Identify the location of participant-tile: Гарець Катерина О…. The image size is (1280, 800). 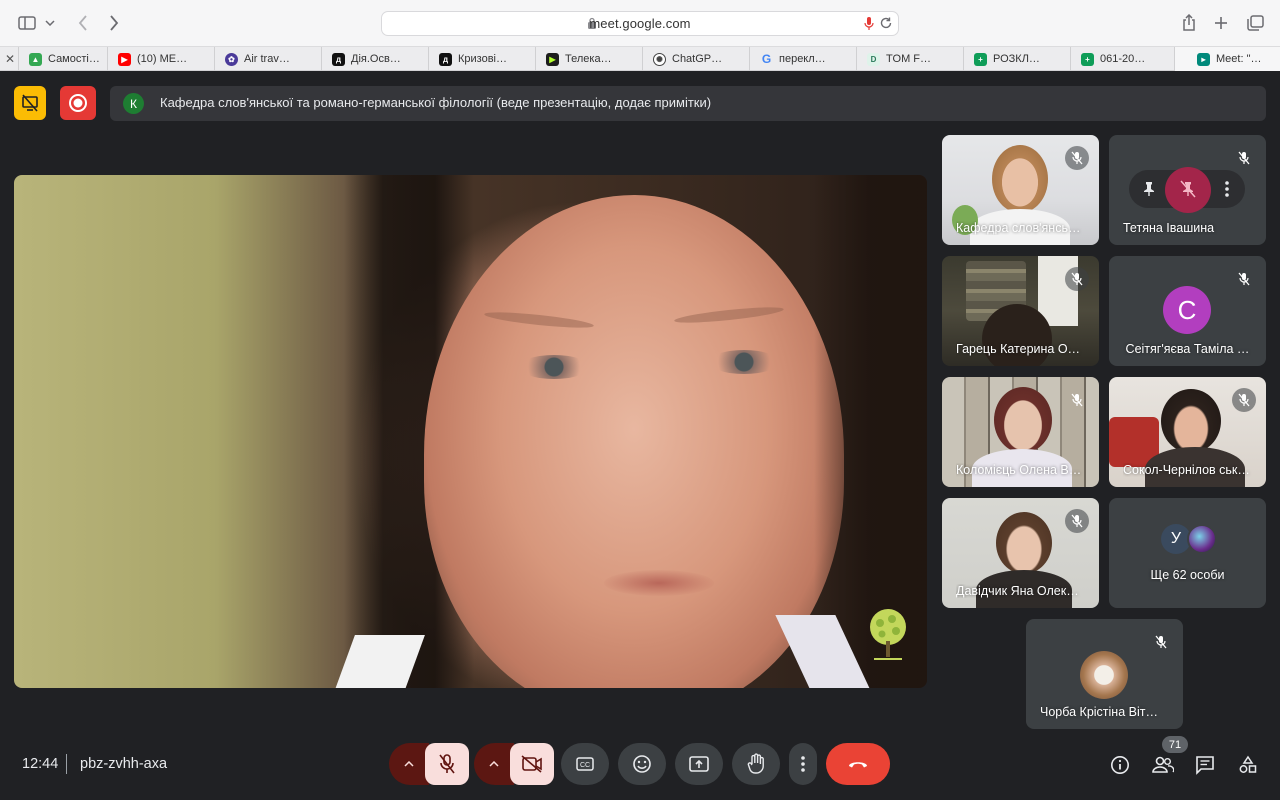
(1020, 311).